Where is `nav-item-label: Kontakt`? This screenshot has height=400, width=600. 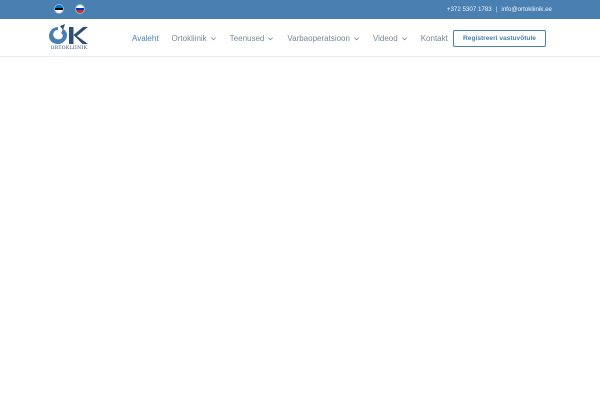
nav-item-label: Kontakt is located at coordinates (434, 38).